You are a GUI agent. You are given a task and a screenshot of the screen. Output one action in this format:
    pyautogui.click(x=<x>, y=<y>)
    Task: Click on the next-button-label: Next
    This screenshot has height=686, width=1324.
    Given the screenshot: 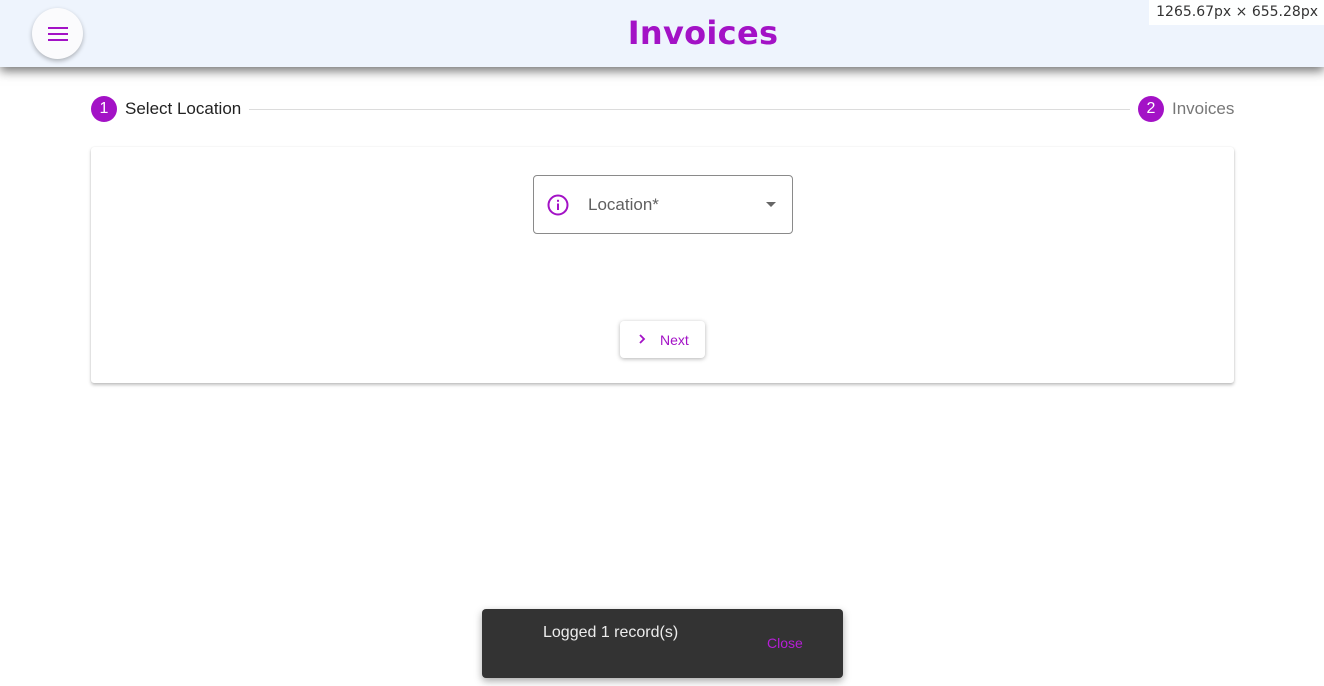 What is the action you would take?
    pyautogui.click(x=674, y=340)
    